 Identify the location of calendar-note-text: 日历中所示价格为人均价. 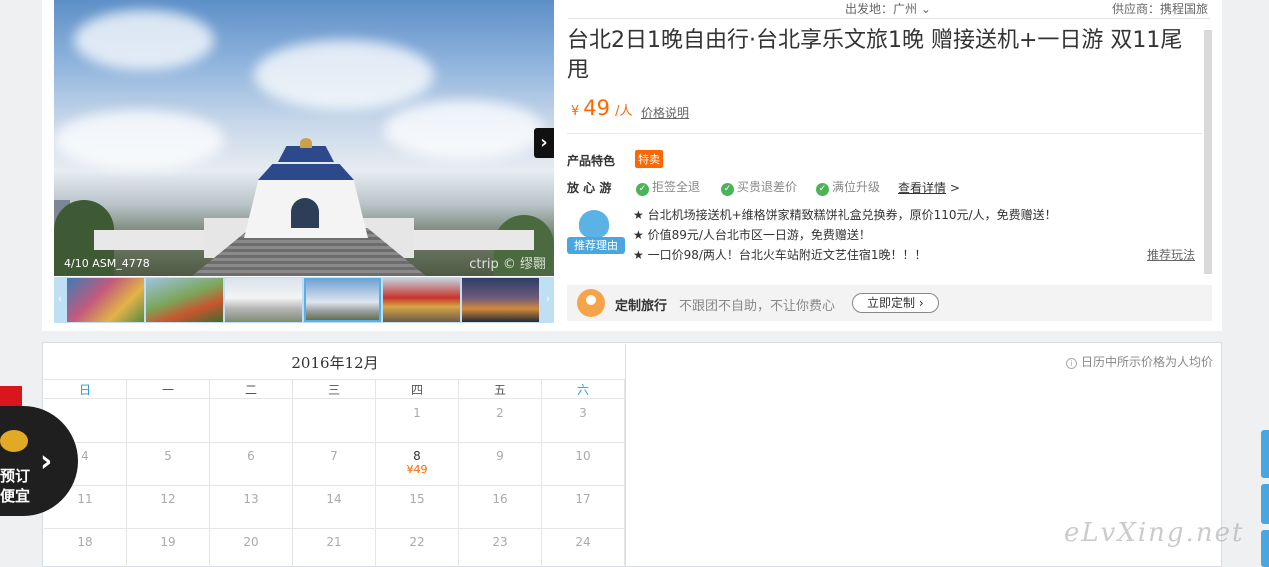
(1147, 362).